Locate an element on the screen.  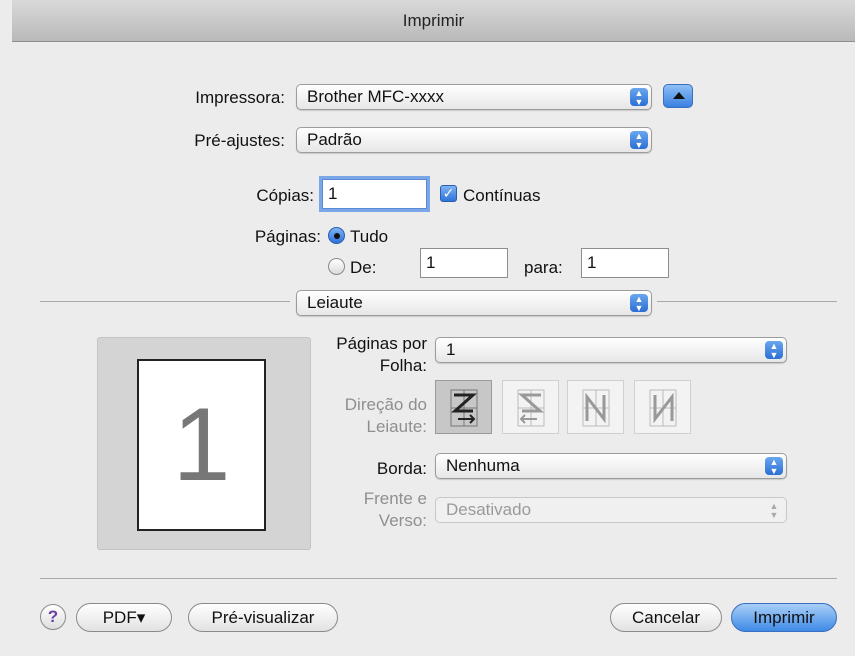
checkmark-icon: ✓ is located at coordinates (448, 193).